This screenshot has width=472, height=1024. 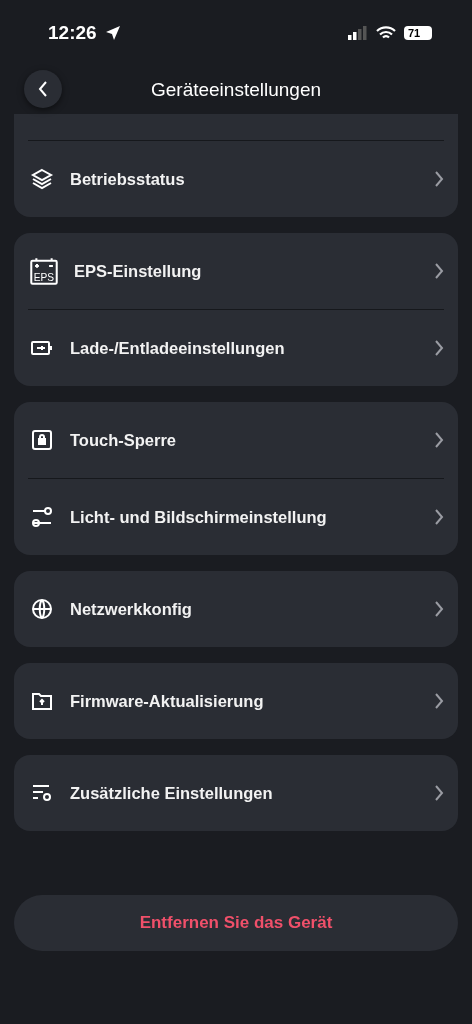 I want to click on settings-row: Lade-/Entladeeinstellungen, so click(x=236, y=347).